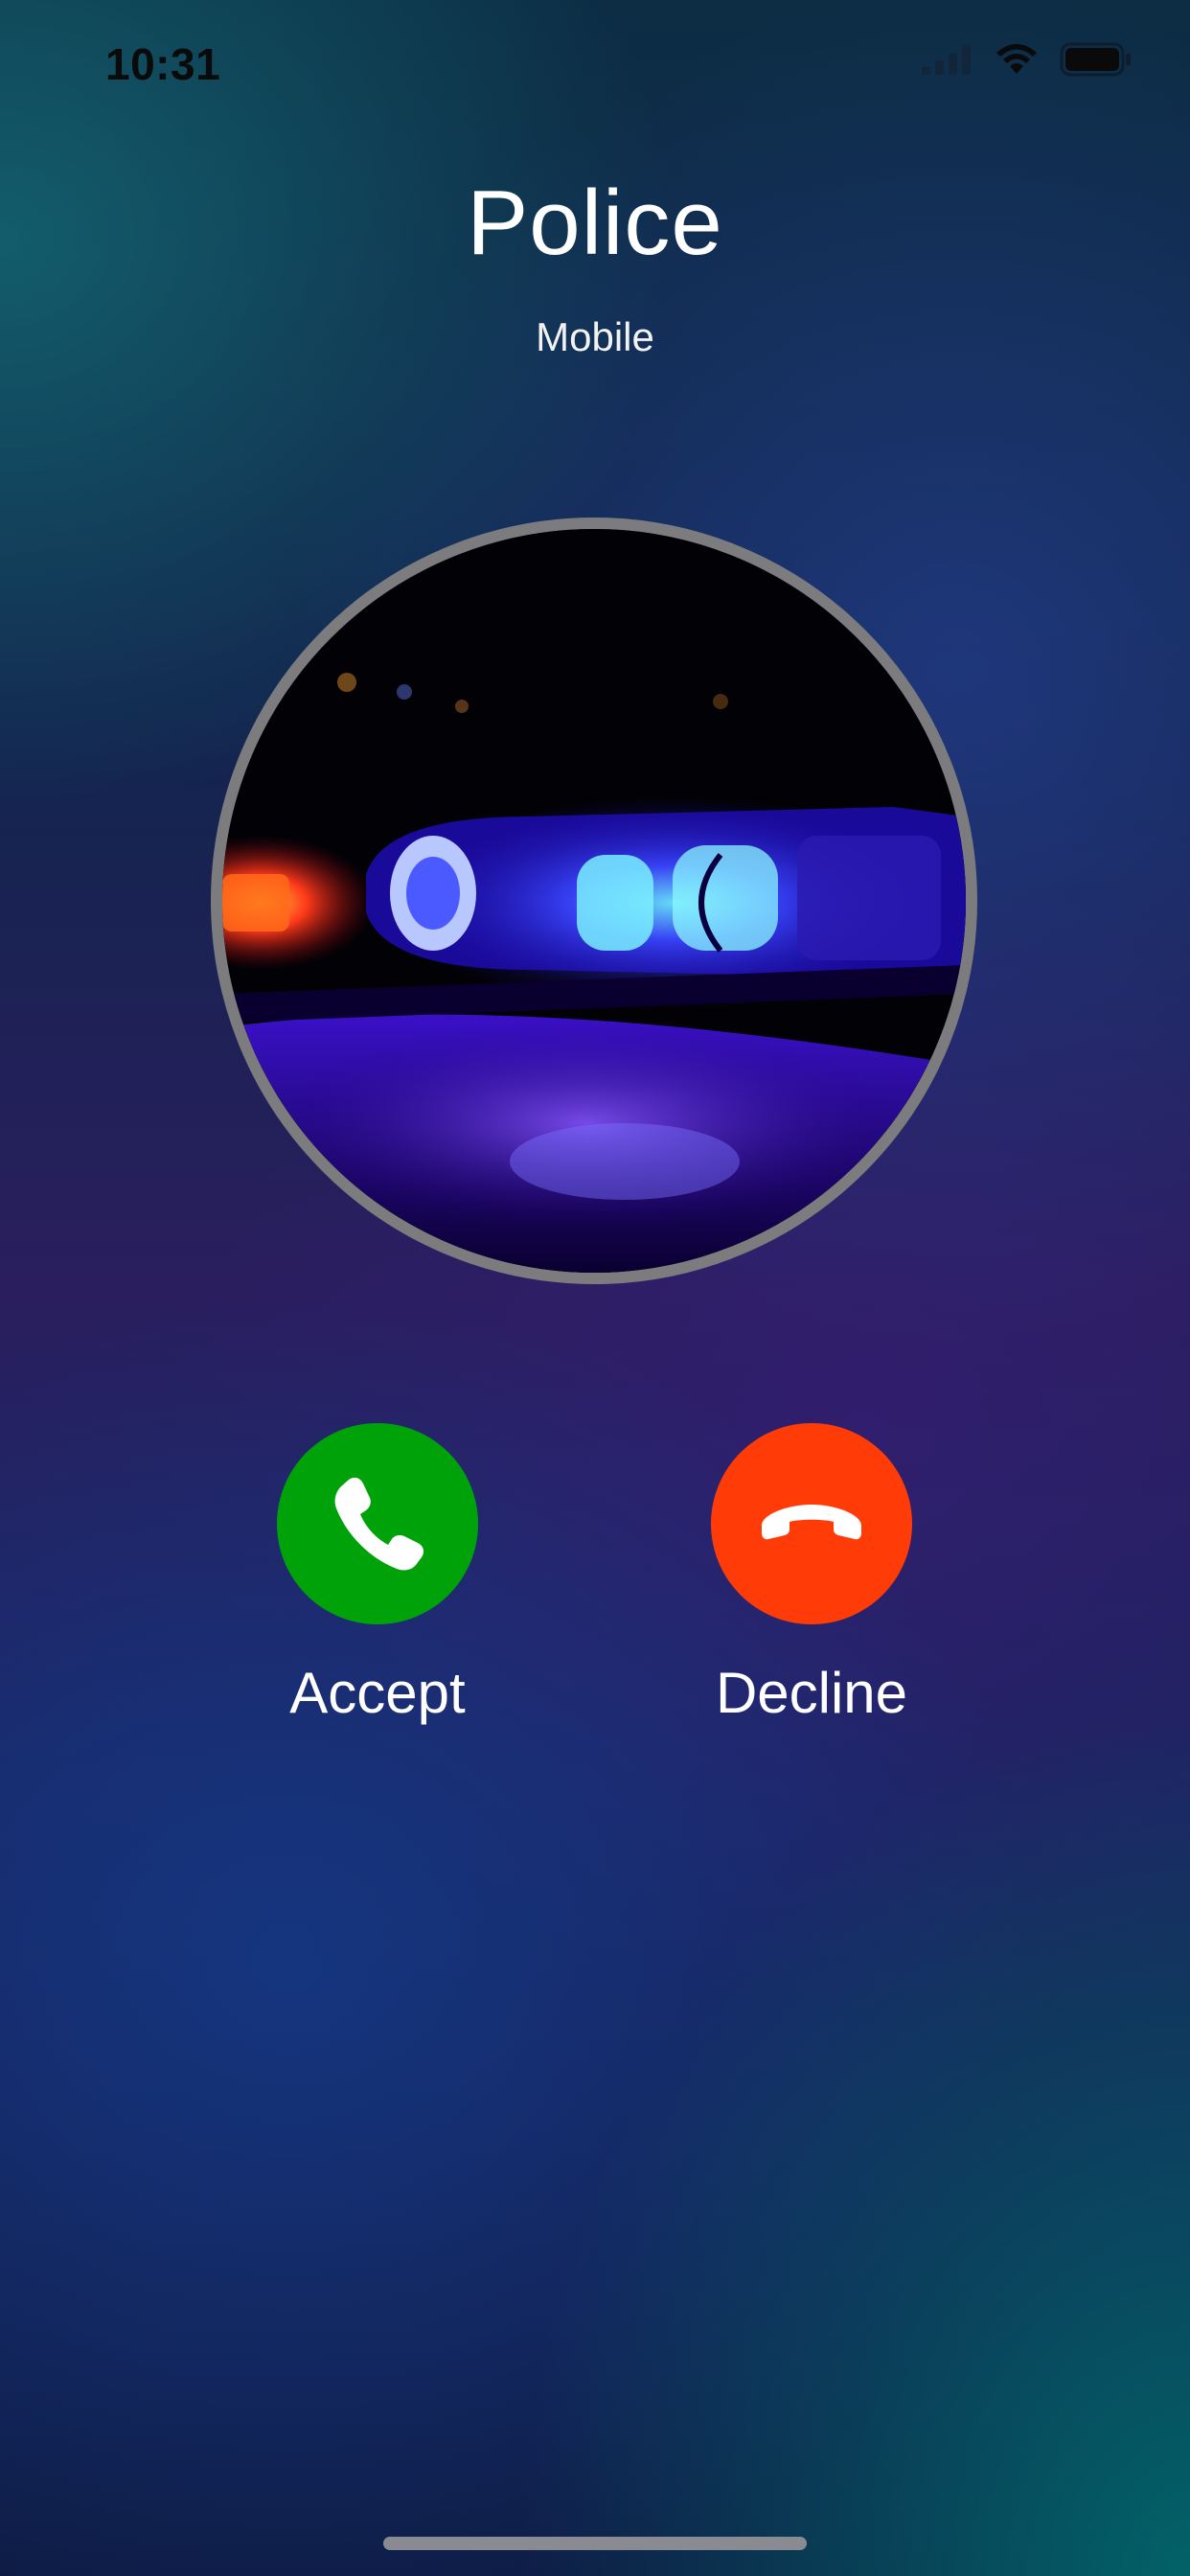 The image size is (1190, 2576). What do you see at coordinates (811, 1693) in the screenshot?
I see `decline-label: Decline` at bounding box center [811, 1693].